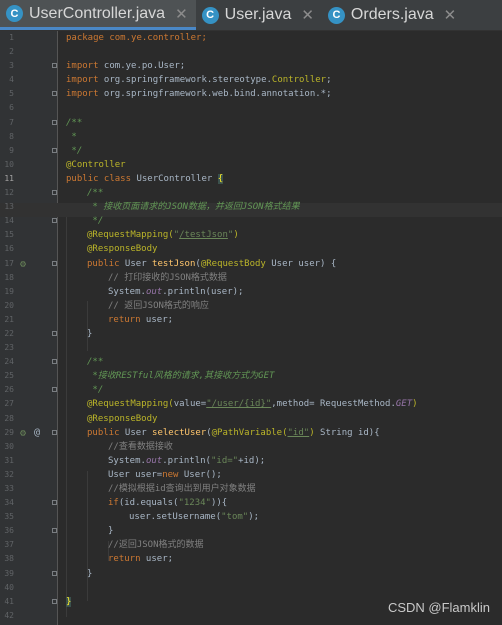  What do you see at coordinates (251, 207) in the screenshot?
I see `code-line: 13 * 接收页面请求的JSON数据，并返回JSON格式结果` at bounding box center [251, 207].